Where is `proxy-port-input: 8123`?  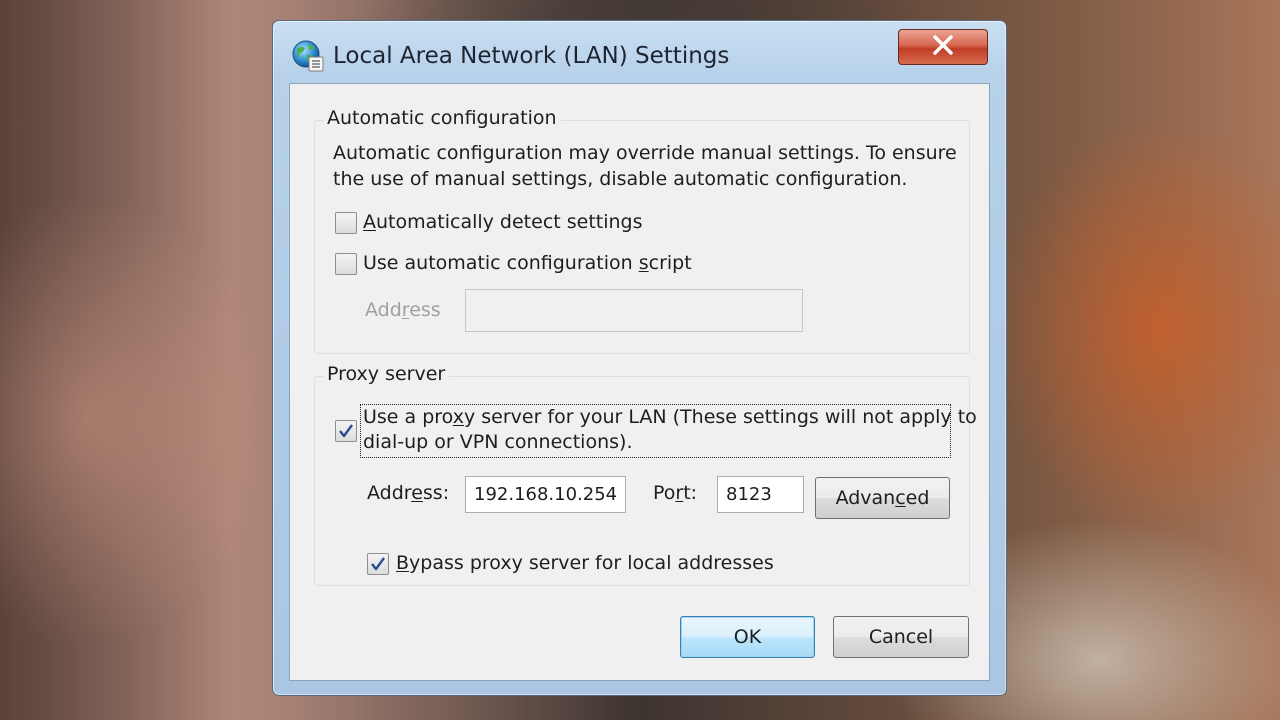
proxy-port-input: 8123 is located at coordinates (760, 494).